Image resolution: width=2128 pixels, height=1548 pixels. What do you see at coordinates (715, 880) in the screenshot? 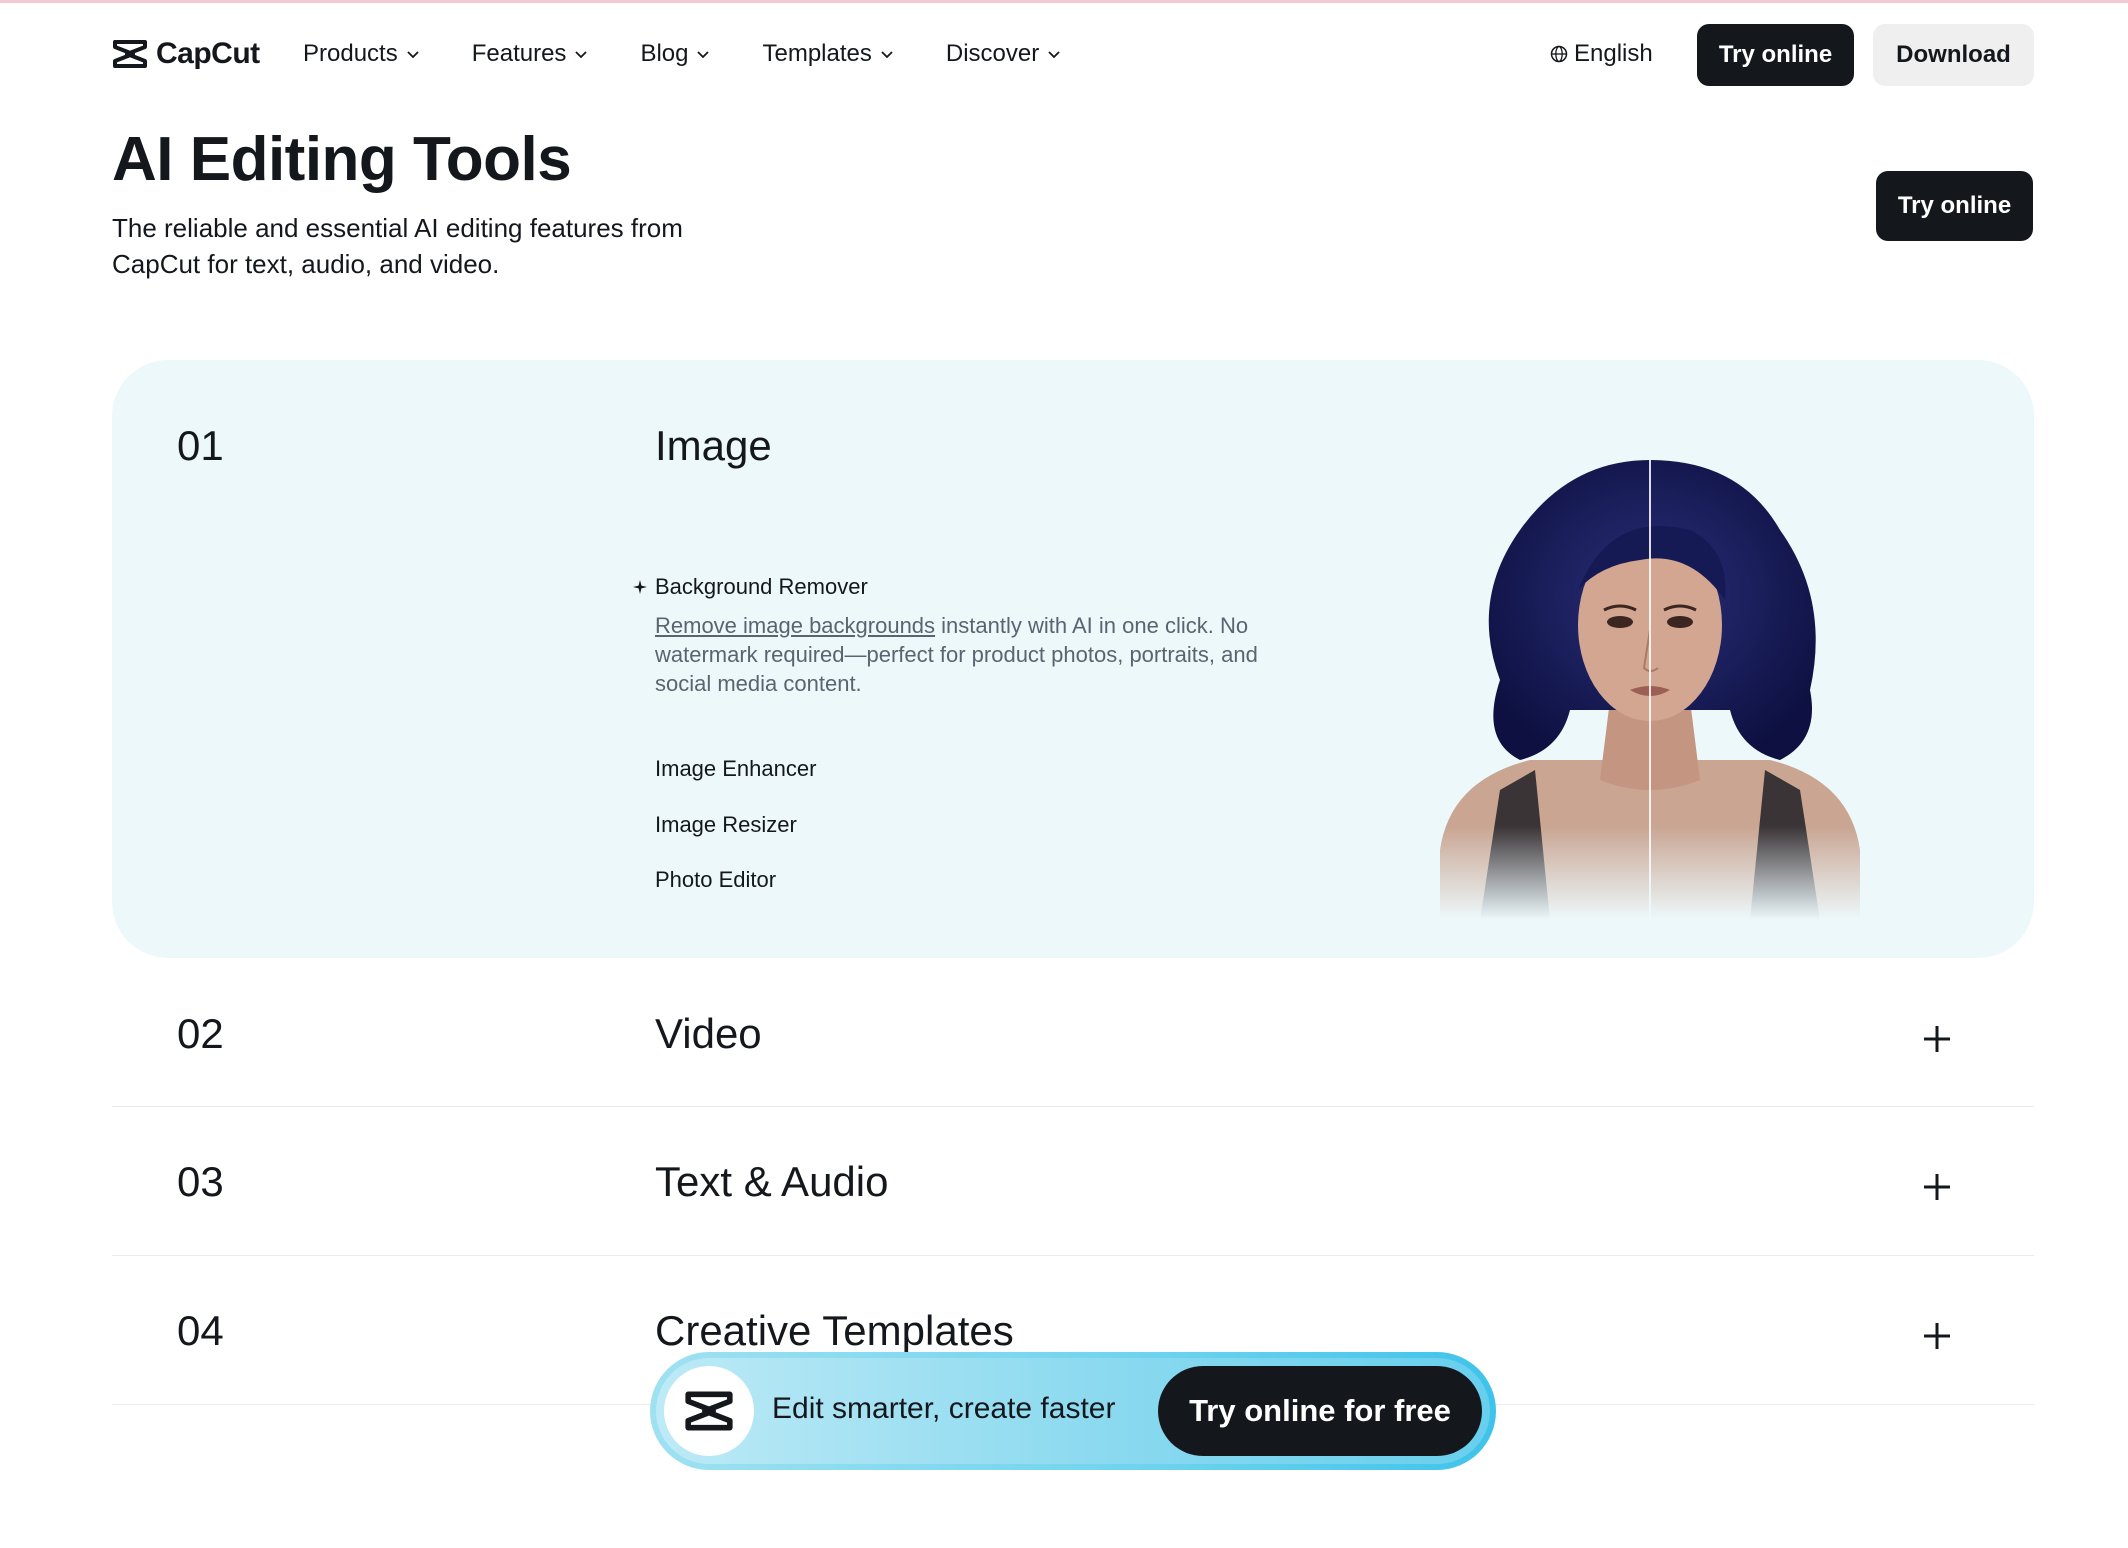
I see `feature-photo-editor: Photo Editor` at bounding box center [715, 880].